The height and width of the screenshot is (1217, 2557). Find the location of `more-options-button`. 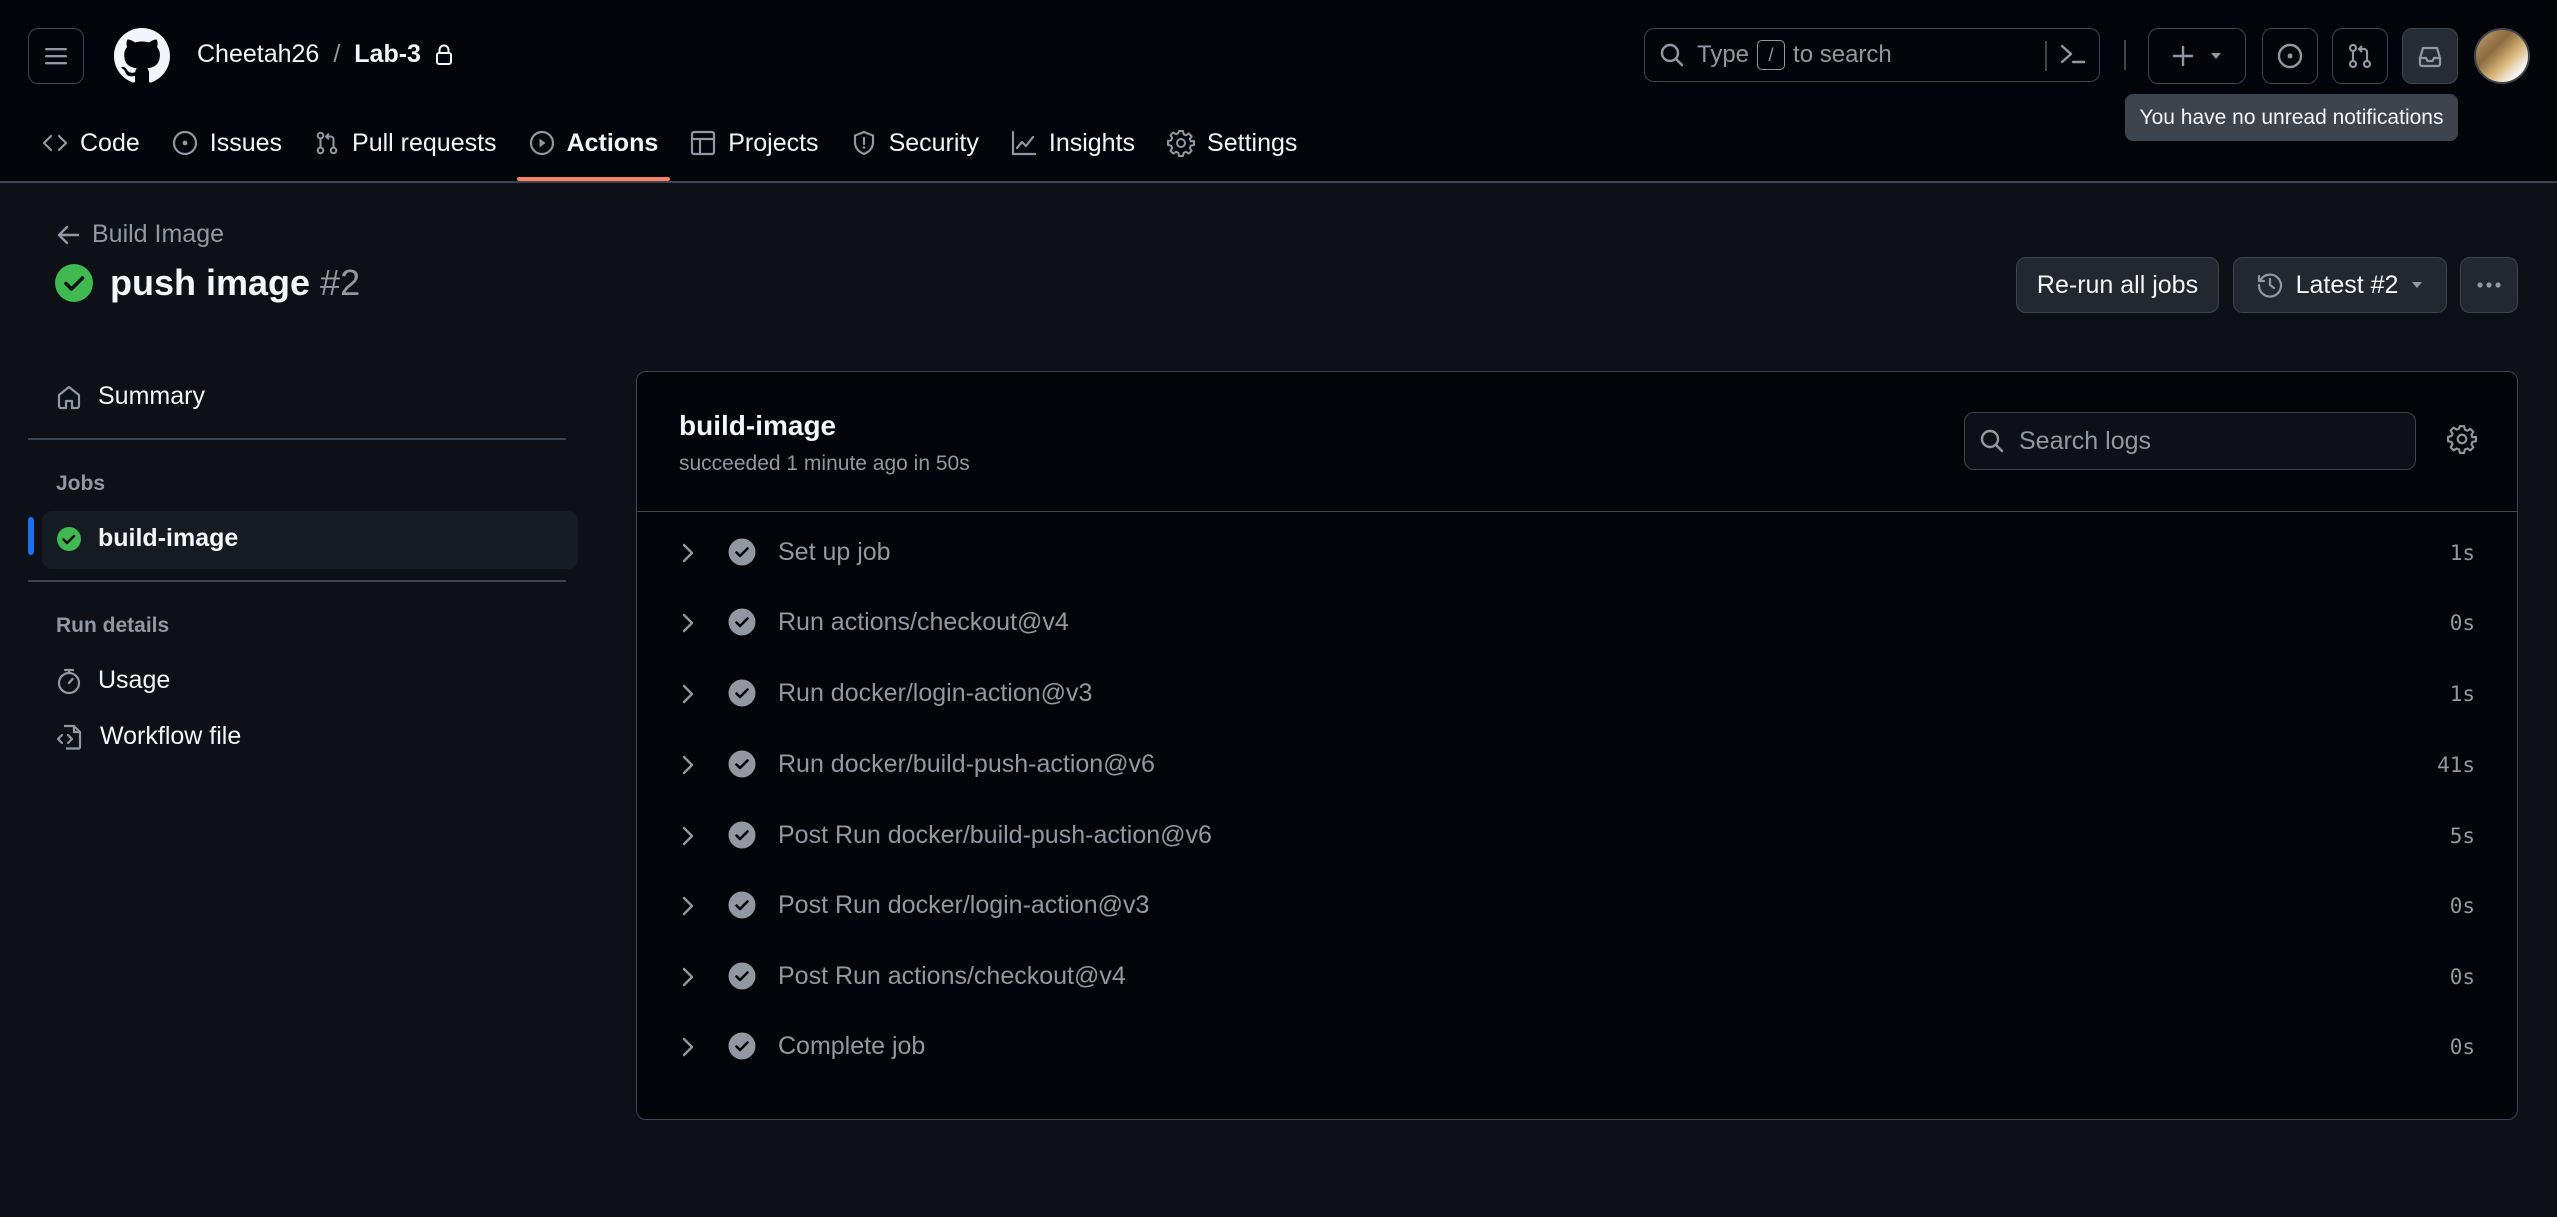

more-options-button is located at coordinates (2489, 285).